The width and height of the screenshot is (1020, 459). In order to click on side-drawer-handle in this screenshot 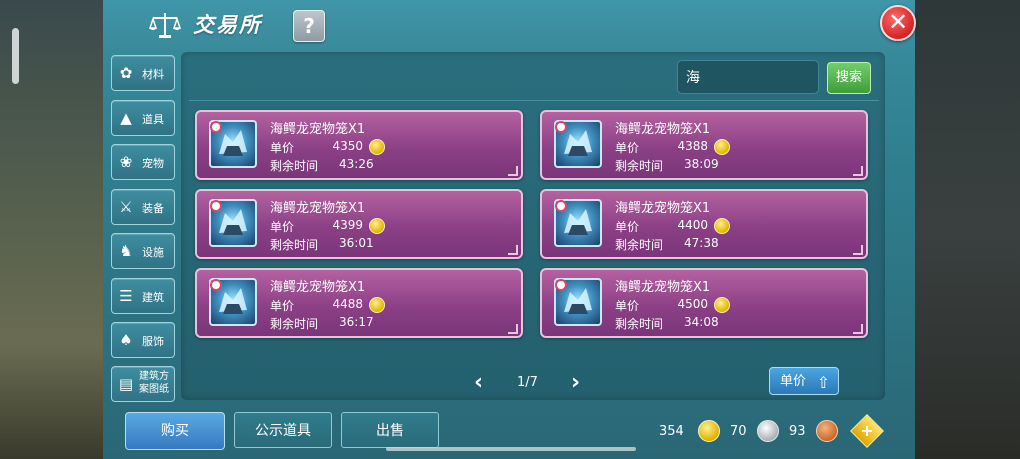, I will do `click(15, 56)`.